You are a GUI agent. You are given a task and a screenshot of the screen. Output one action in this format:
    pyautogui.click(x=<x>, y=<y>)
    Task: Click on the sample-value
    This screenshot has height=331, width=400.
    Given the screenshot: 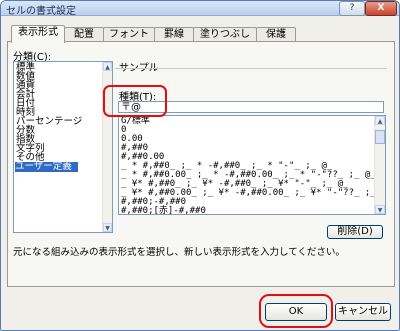 What is the action you would take?
    pyautogui.click(x=251, y=76)
    